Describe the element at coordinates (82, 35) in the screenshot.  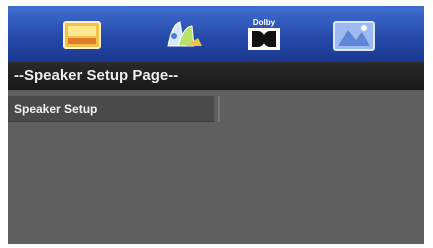
I see `general-setup-icon` at that location.